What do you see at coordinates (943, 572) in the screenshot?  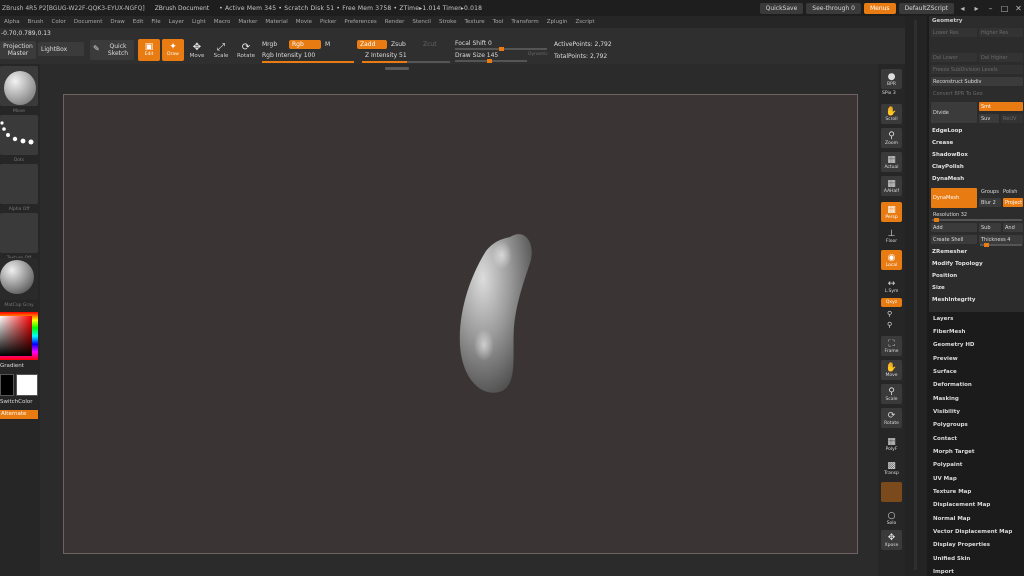 I see `import-subpalette: Import` at bounding box center [943, 572].